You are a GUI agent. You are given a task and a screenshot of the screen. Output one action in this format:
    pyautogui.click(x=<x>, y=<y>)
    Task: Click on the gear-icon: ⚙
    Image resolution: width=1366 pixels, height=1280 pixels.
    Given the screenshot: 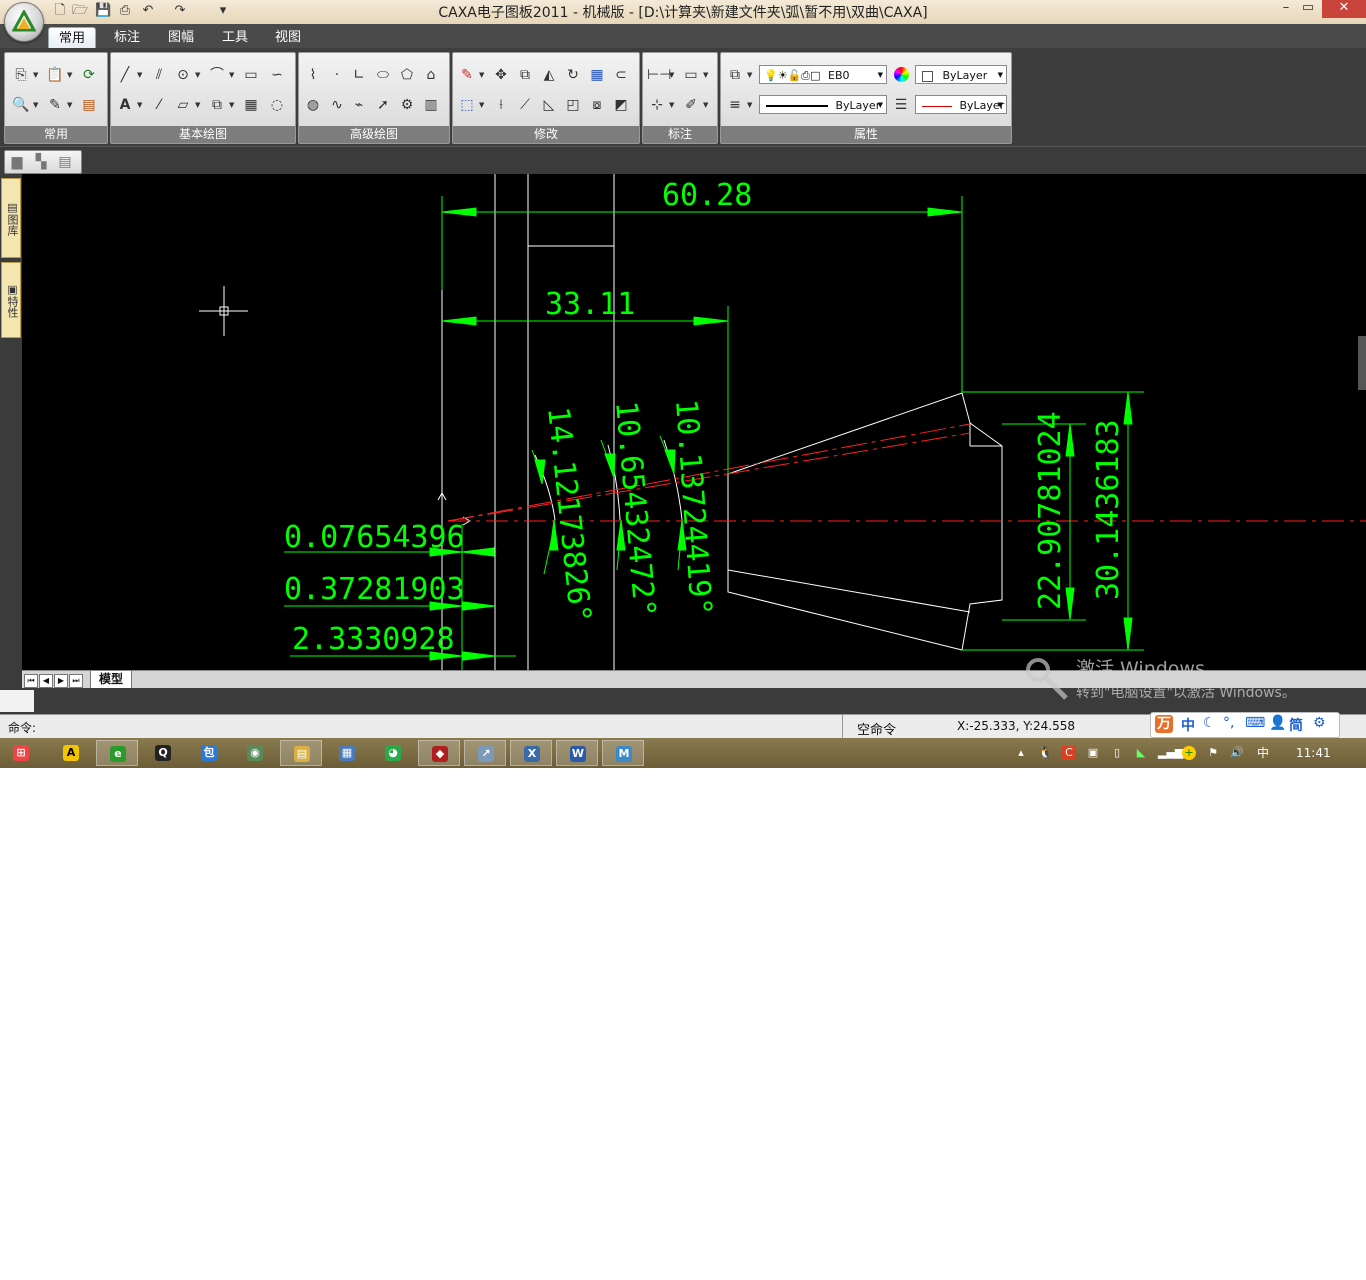 What is the action you would take?
    pyautogui.click(x=407, y=105)
    